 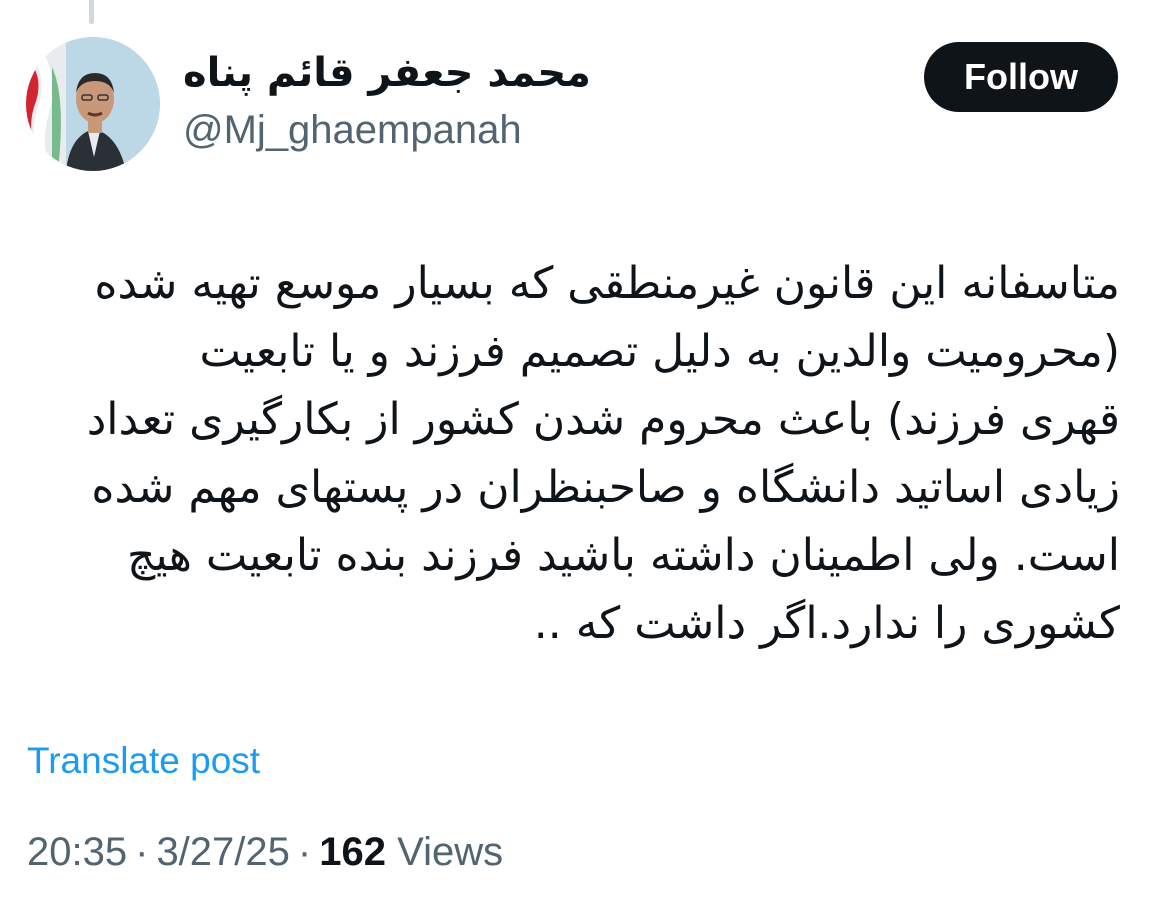 What do you see at coordinates (143, 761) in the screenshot?
I see `translate-post-link: Translate post` at bounding box center [143, 761].